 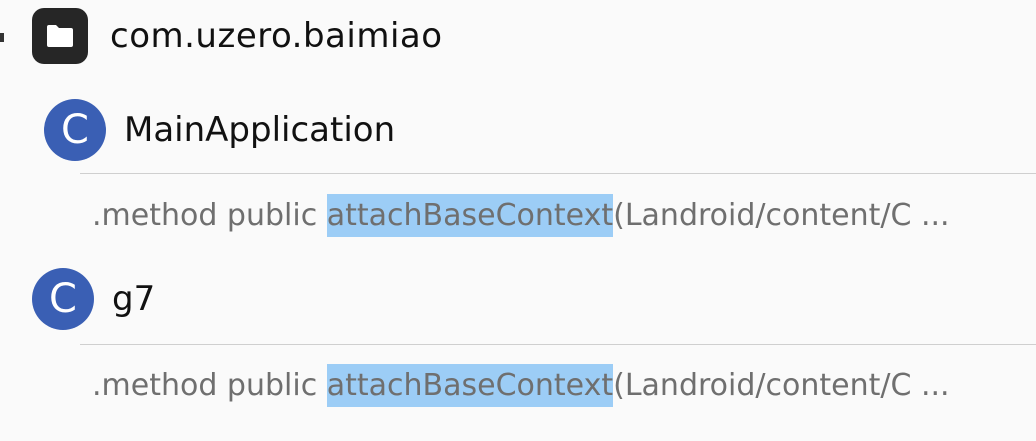 I want to click on class-row-g7: C g7, so click(x=93, y=299).